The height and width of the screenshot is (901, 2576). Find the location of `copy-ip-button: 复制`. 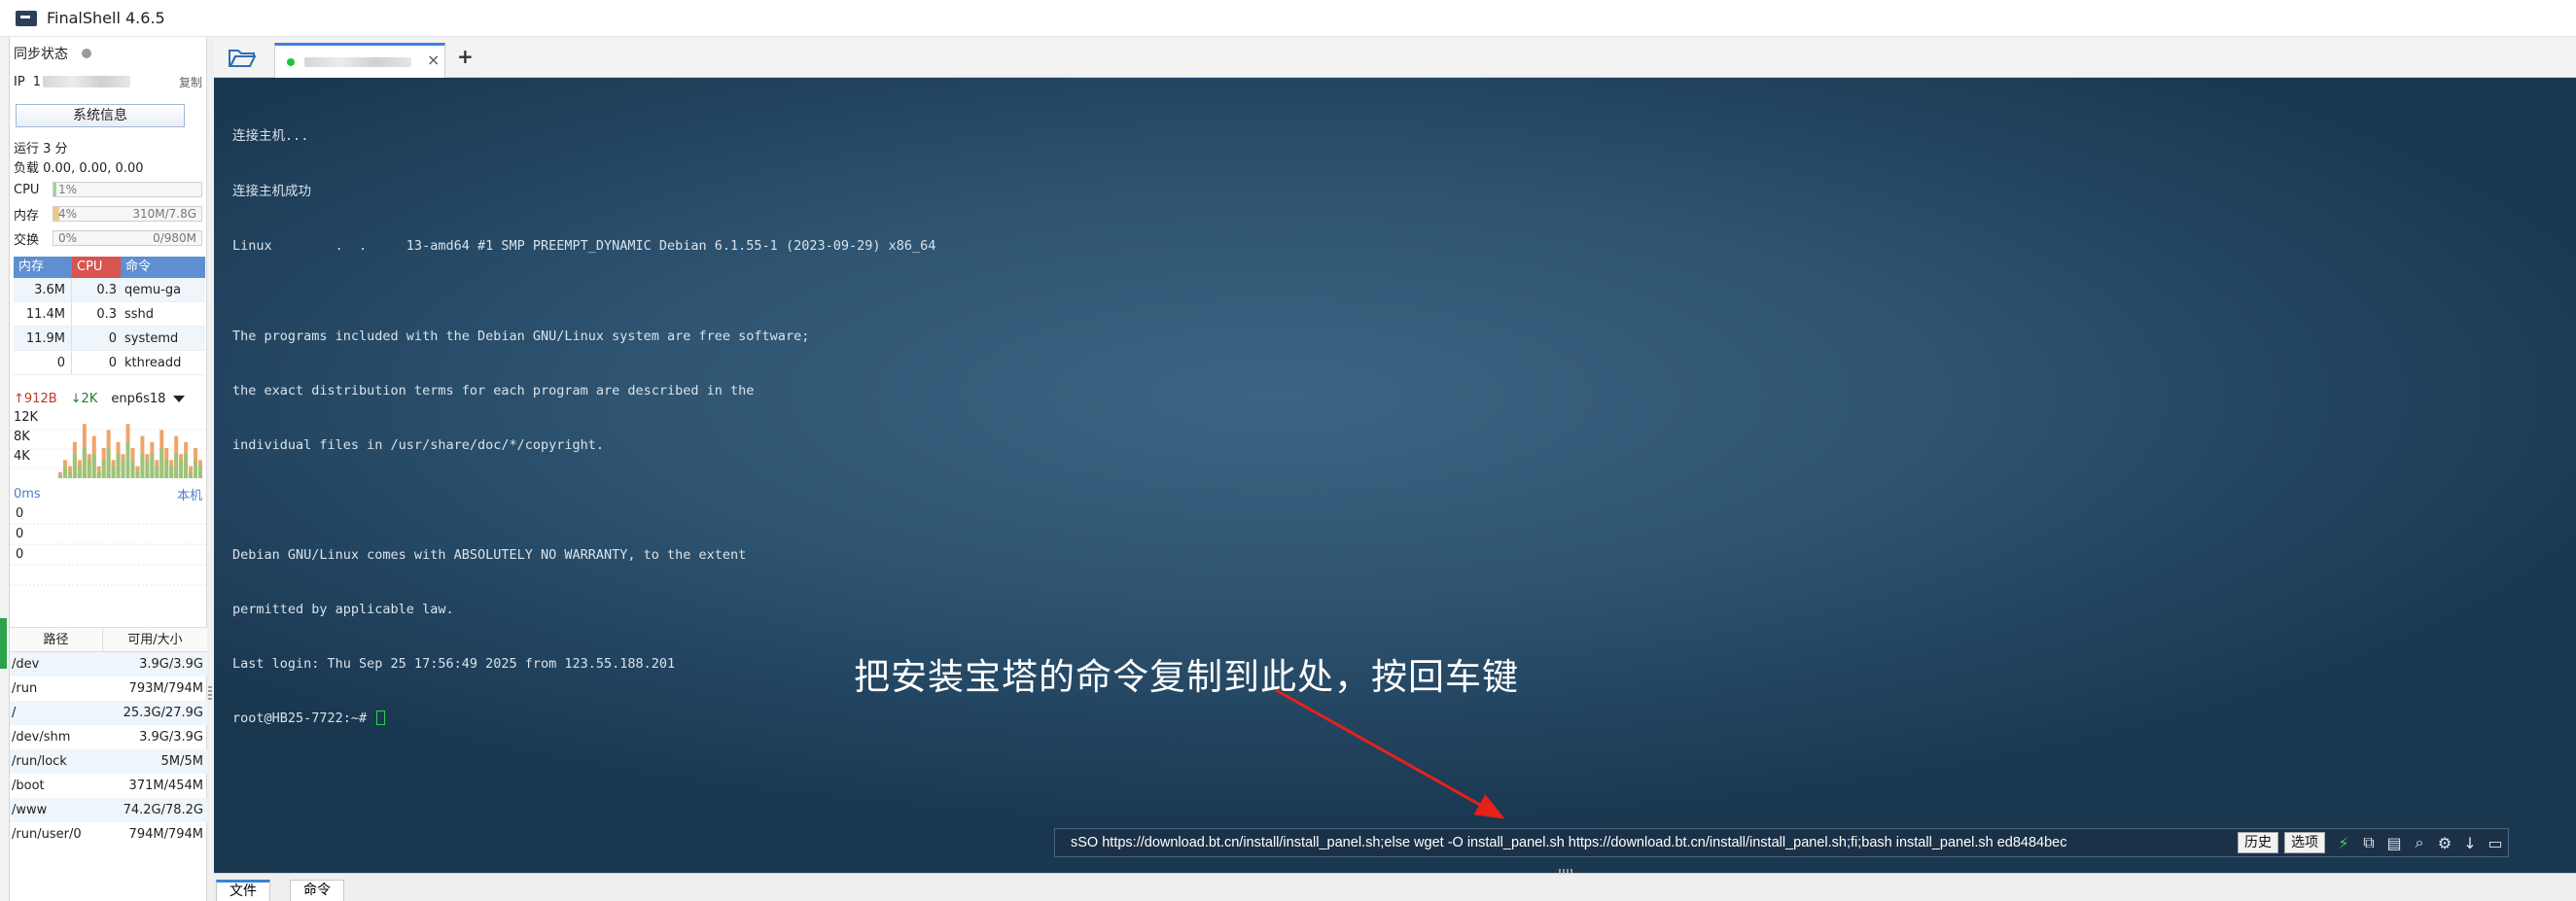

copy-ip-button: 复制 is located at coordinates (191, 82).